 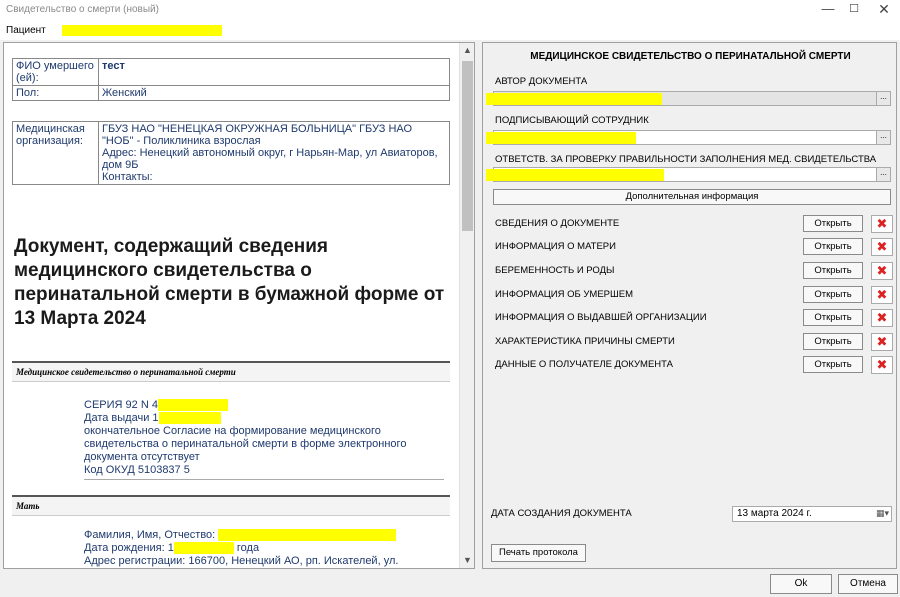 I want to click on author-redacted, so click(x=574, y=99).